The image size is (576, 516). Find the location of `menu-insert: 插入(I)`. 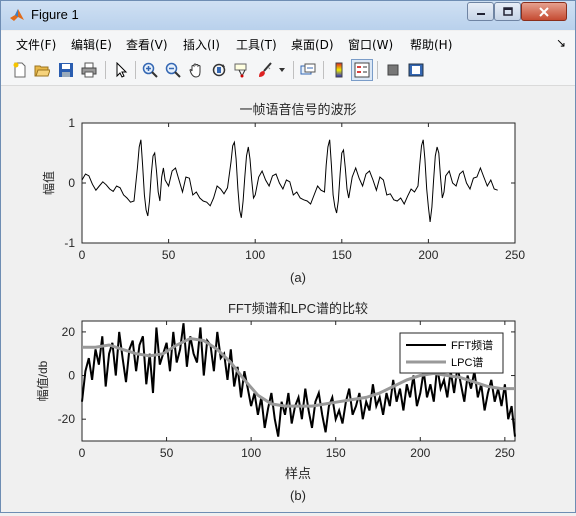

menu-insert: 插入(I) is located at coordinates (201, 44).